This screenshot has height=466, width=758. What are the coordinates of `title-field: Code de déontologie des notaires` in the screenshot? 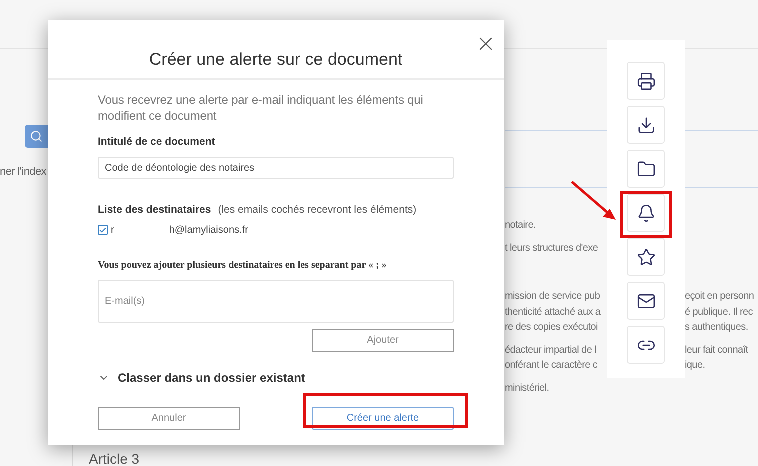 It's located at (276, 168).